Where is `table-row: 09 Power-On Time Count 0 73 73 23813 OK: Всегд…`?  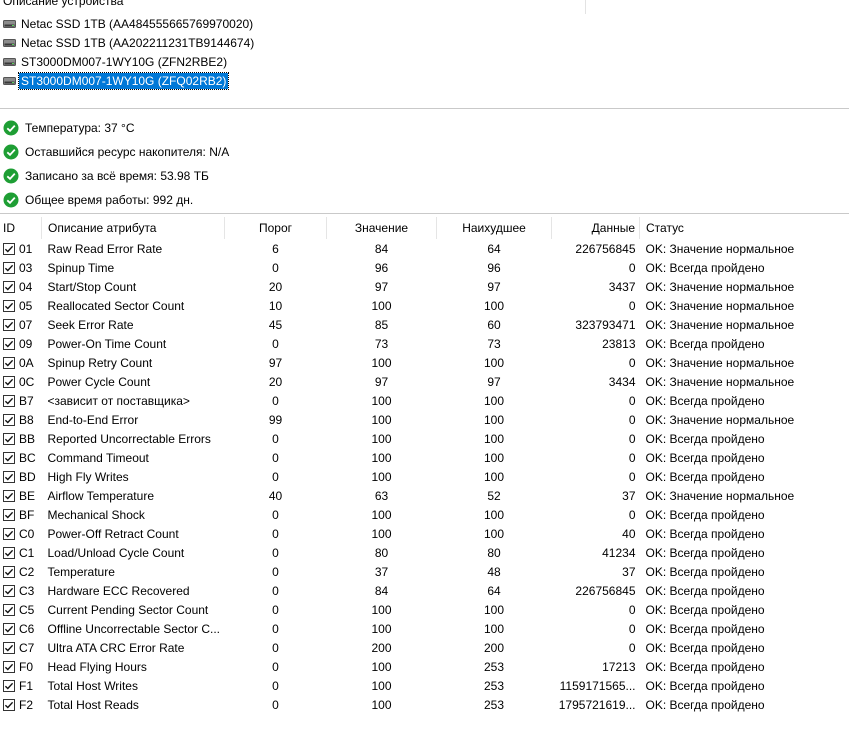
table-row: 09 Power-On Time Count 0 73 73 23813 OK: Всегд… is located at coordinates (424, 343).